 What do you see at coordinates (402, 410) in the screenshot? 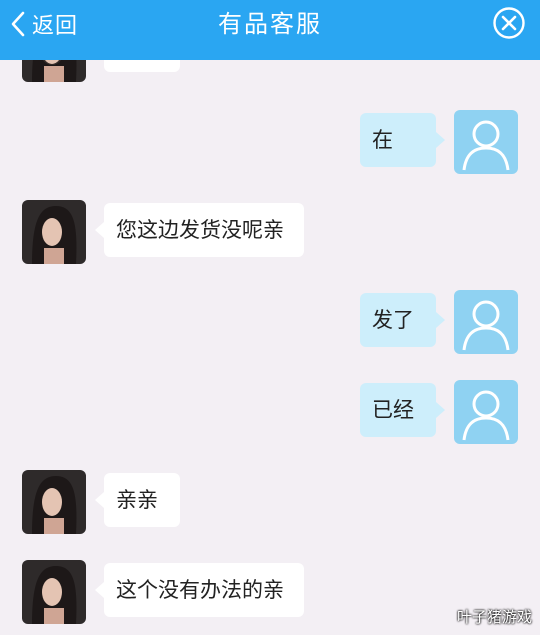
I see `message-bubble-outgoing: 已经` at bounding box center [402, 410].